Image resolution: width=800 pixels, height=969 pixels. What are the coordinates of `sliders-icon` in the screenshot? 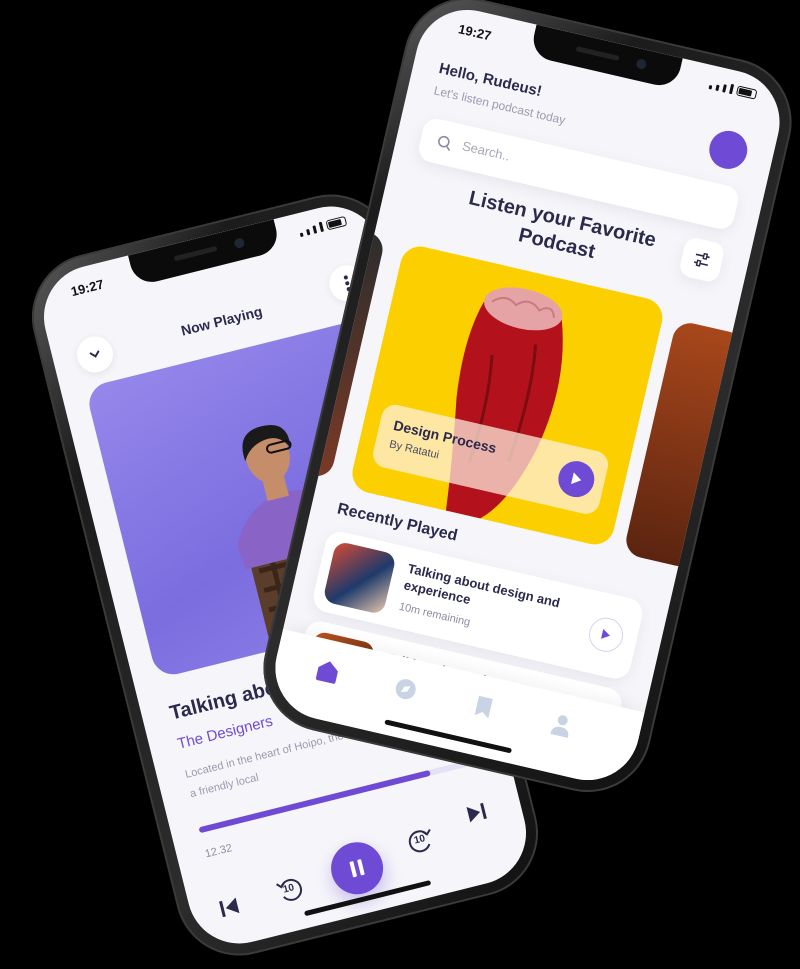 It's located at (701, 259).